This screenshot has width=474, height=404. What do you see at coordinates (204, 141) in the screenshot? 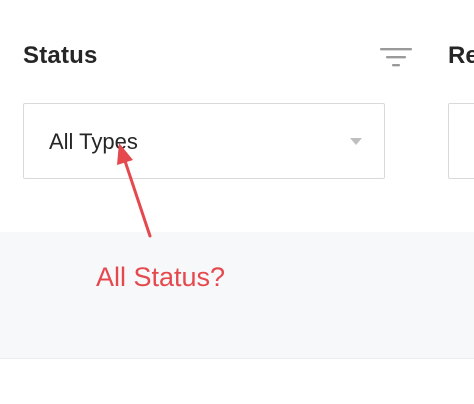
I see `status-select: All Types` at bounding box center [204, 141].